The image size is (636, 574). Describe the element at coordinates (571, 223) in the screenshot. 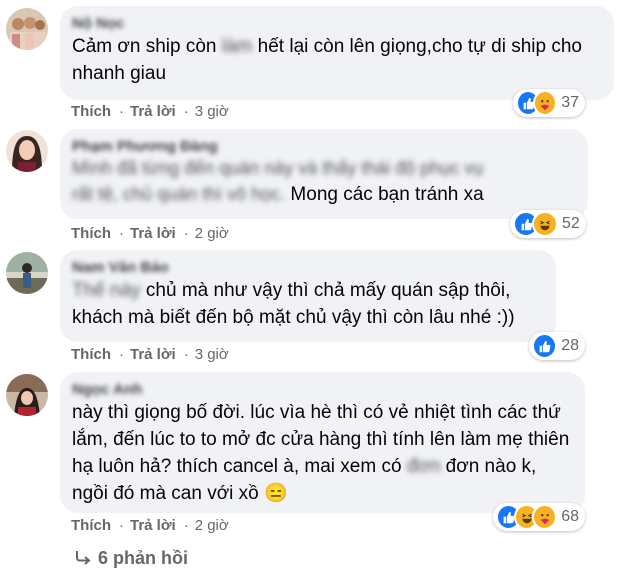

I see `reaction-count: 52` at that location.